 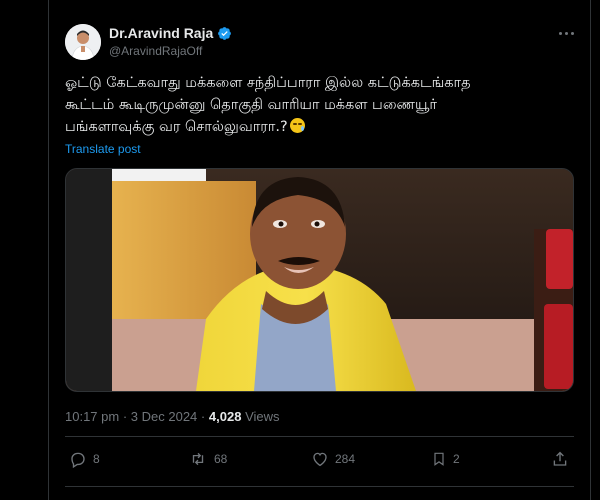 What do you see at coordinates (590, 250) in the screenshot?
I see `column-border-right` at bounding box center [590, 250].